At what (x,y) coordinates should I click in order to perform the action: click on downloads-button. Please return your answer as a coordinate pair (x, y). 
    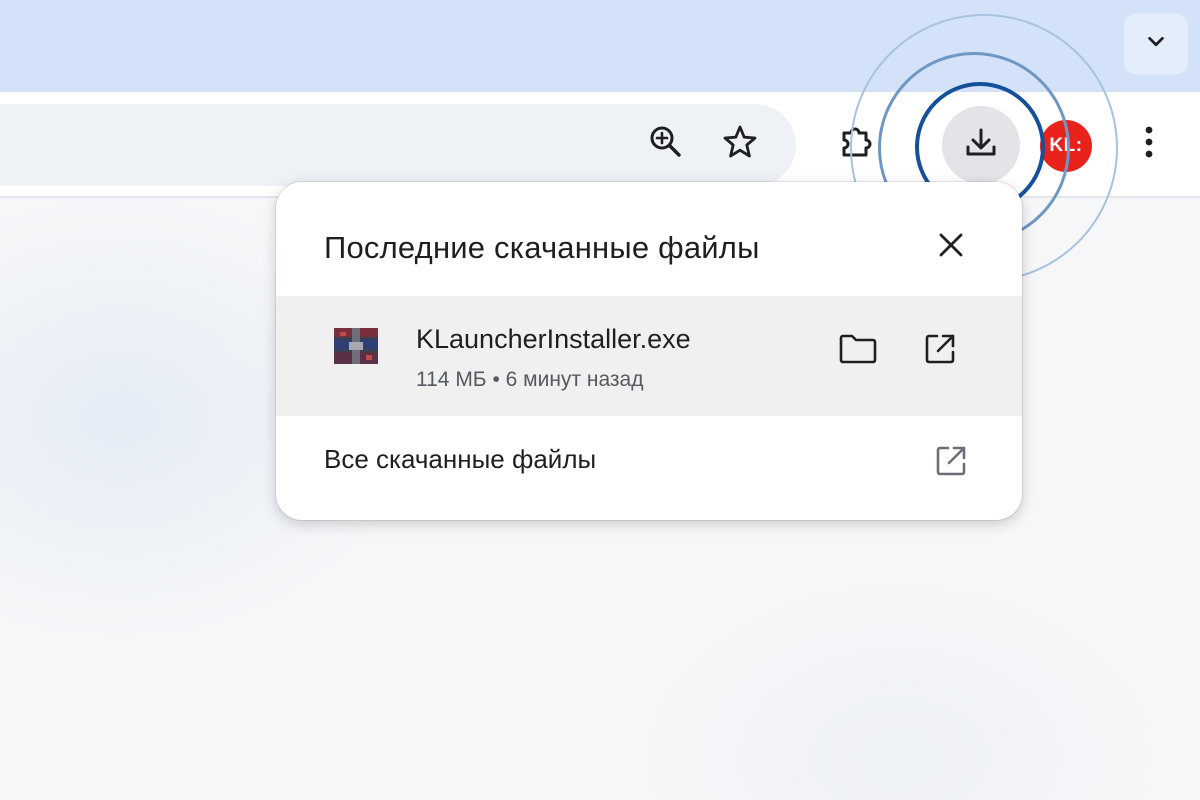
    Looking at the image, I should click on (981, 145).